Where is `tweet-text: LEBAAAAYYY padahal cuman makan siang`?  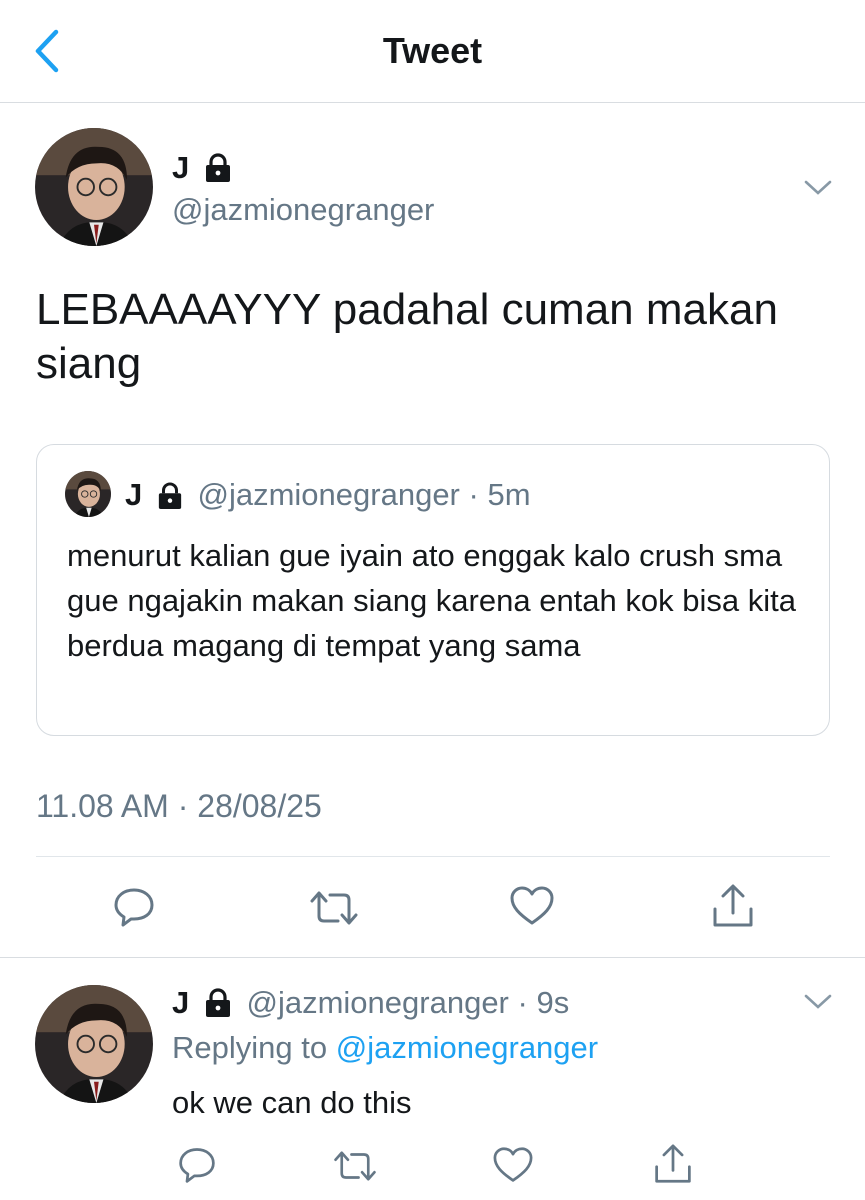 tweet-text: LEBAAAAYYY padahal cuman makan siang is located at coordinates (407, 336).